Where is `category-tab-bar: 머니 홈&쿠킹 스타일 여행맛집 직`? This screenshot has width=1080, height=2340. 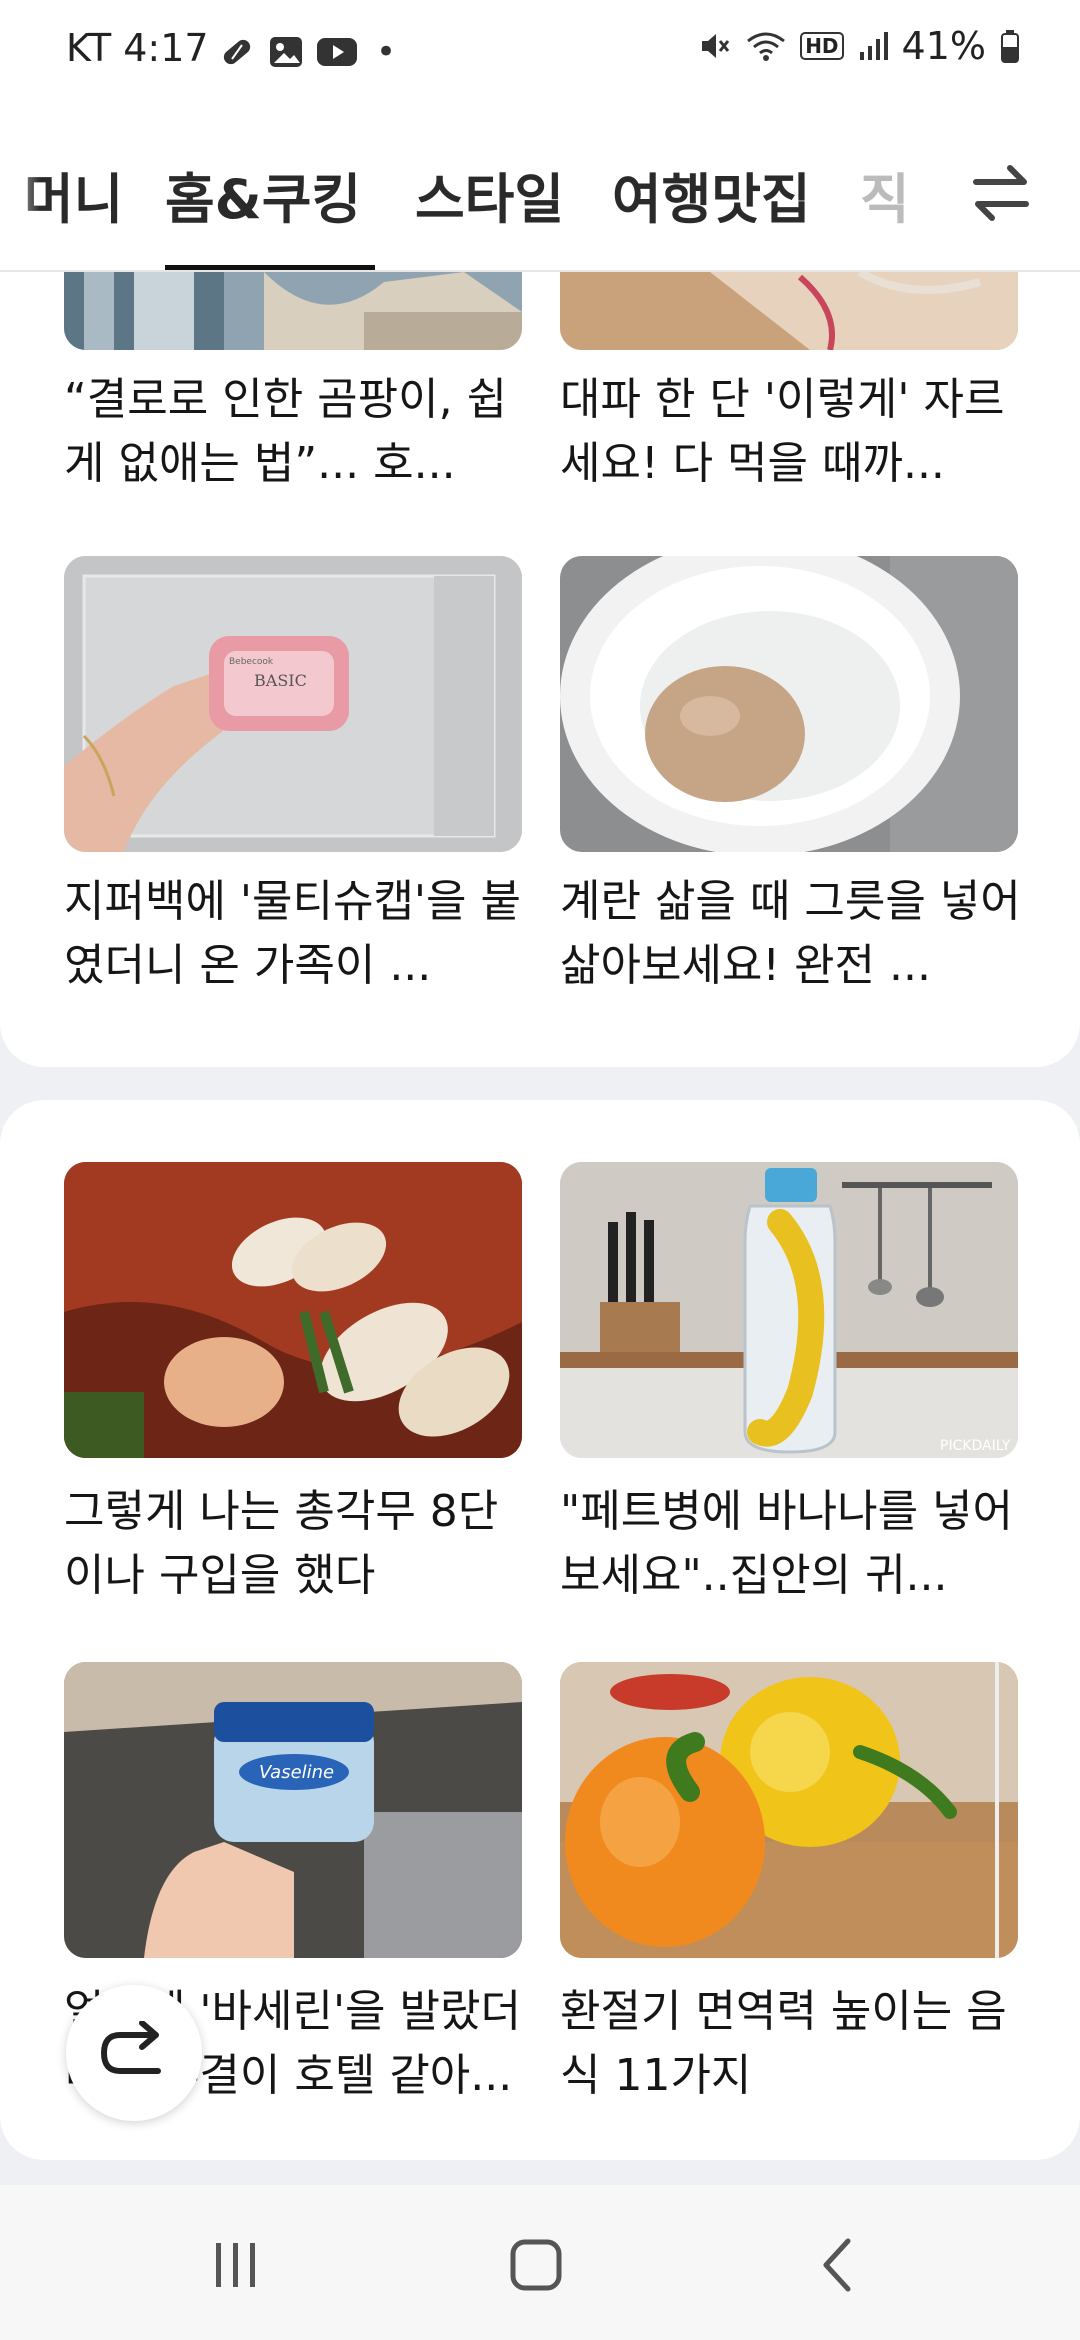 category-tab-bar: 머니 홈&쿠킹 스타일 여행맛집 직 is located at coordinates (540, 186).